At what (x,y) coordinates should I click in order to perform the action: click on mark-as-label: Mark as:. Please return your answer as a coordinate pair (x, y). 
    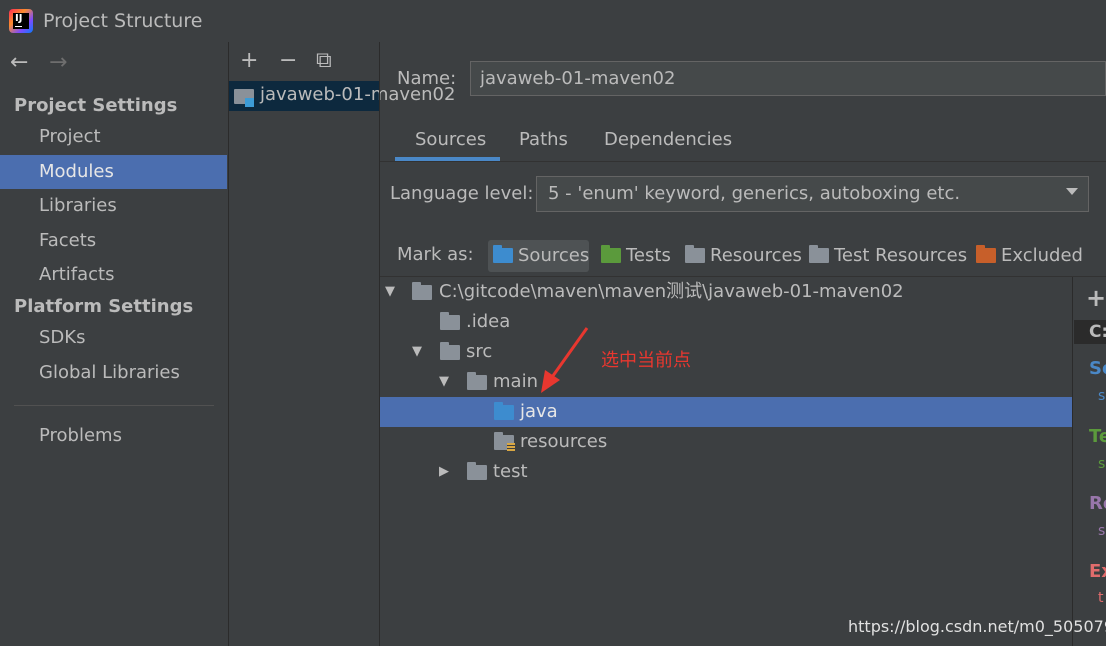
    Looking at the image, I should click on (435, 254).